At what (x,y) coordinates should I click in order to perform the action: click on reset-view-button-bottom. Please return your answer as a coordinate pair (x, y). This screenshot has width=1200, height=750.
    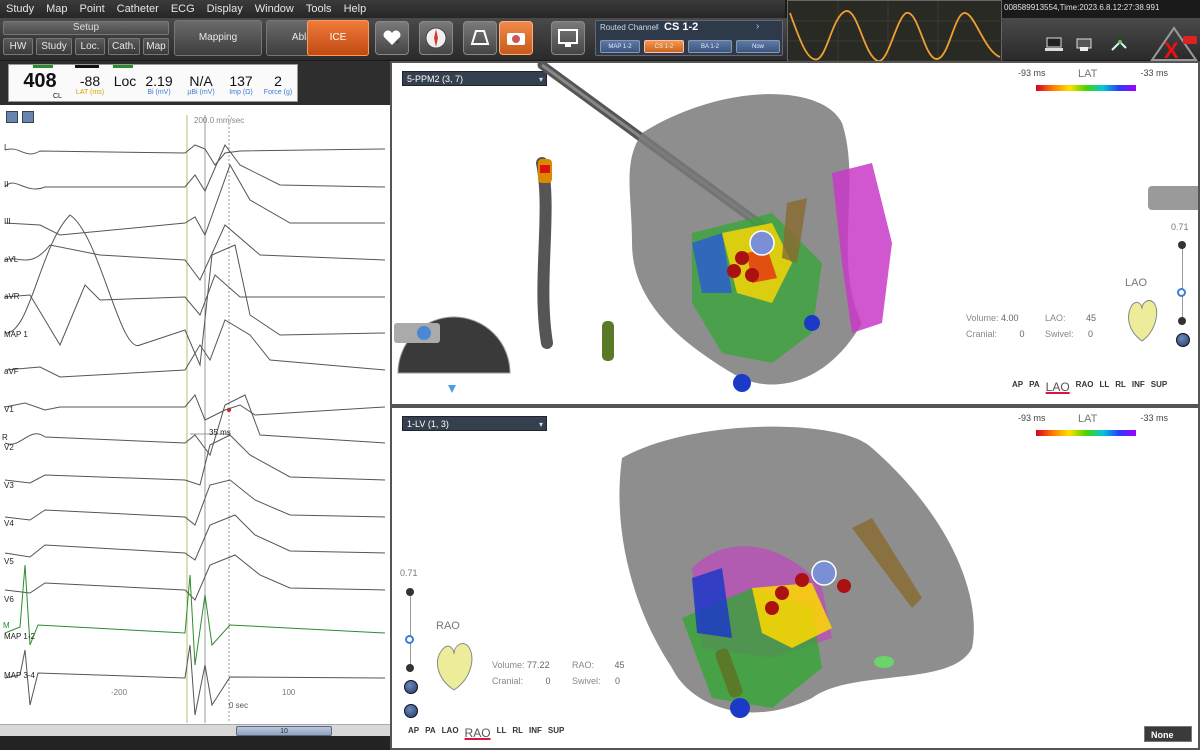
    Looking at the image, I should click on (411, 687).